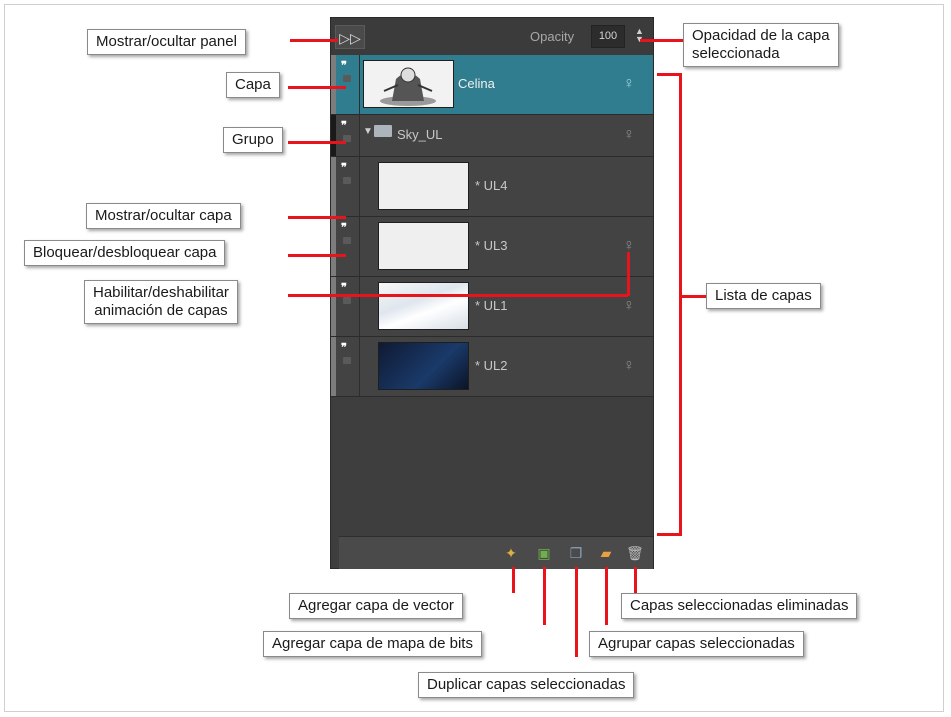  What do you see at coordinates (739, 606) in the screenshot?
I see `callout-delete-selected: Capas seleccionadas eliminadas` at bounding box center [739, 606].